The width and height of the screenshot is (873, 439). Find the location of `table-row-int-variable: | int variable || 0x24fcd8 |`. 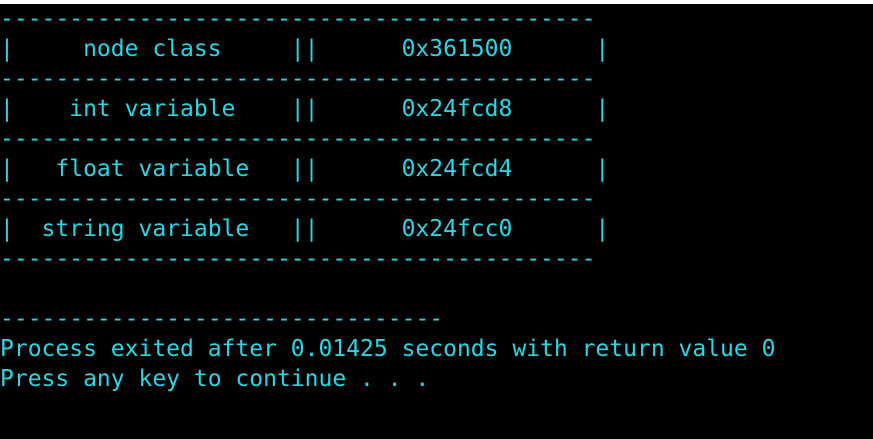

table-row-int-variable: | int variable || 0x24fcd8 | is located at coordinates (305, 109).